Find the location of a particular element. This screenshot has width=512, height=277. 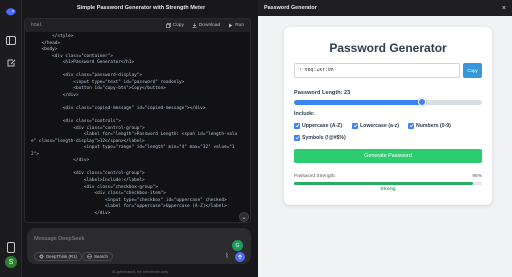

download-button: Download is located at coordinates (206, 25).